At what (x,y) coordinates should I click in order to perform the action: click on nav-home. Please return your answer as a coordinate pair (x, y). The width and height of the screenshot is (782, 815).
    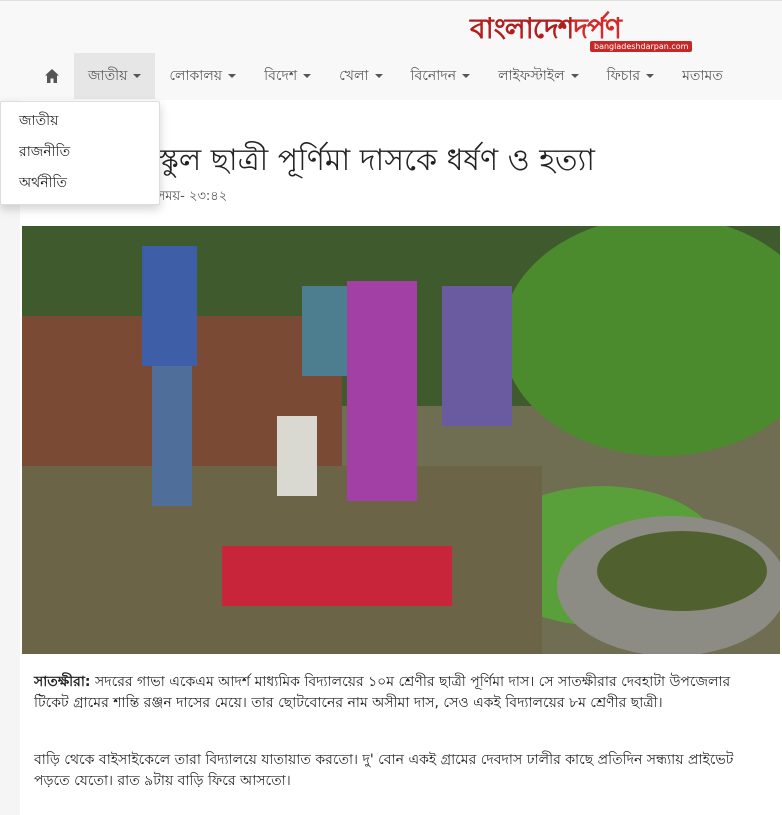
    Looking at the image, I should click on (52, 76).